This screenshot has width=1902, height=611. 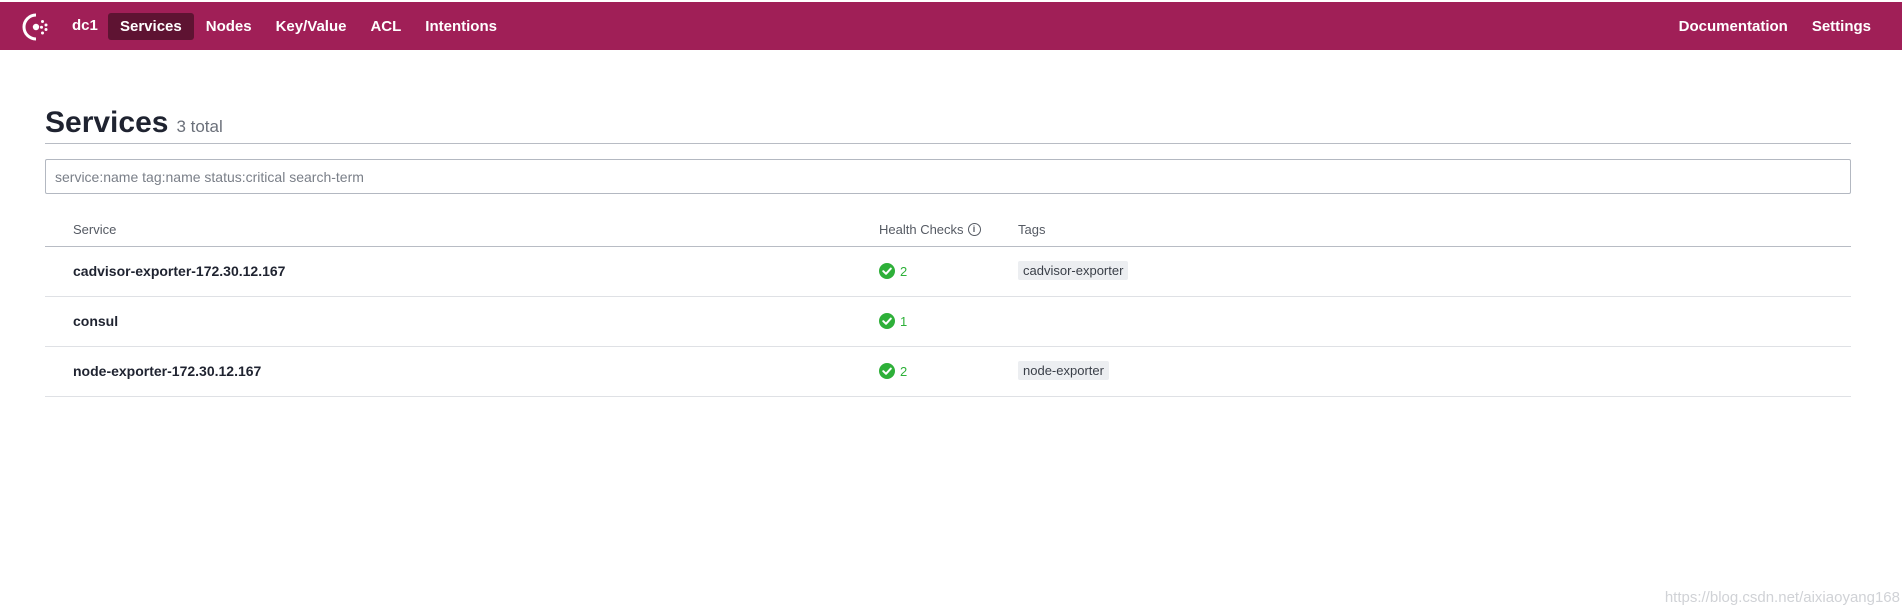 I want to click on header-divider, so click(x=948, y=143).